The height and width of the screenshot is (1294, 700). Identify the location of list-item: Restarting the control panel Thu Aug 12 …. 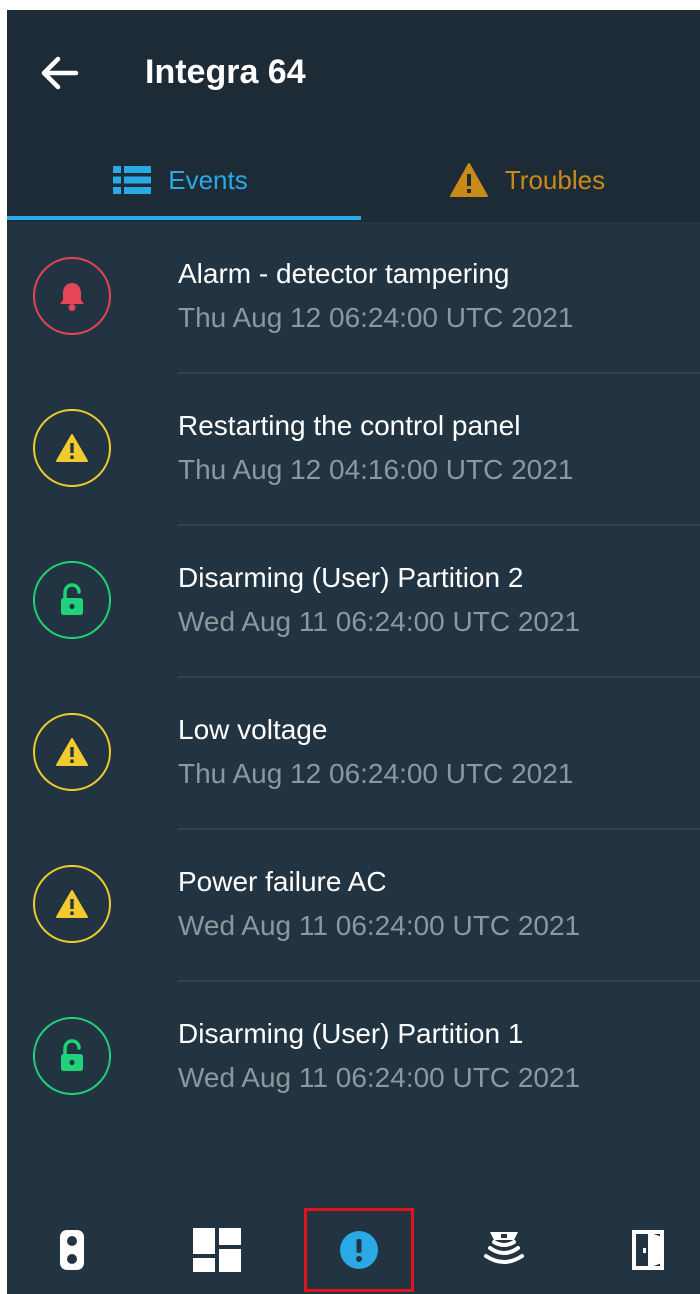
(353, 450).